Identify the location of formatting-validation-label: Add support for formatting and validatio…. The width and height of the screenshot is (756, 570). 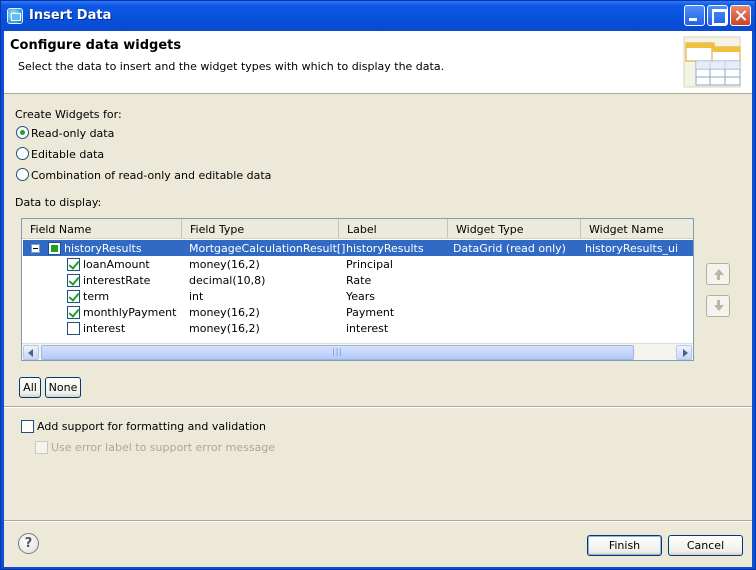
(151, 426).